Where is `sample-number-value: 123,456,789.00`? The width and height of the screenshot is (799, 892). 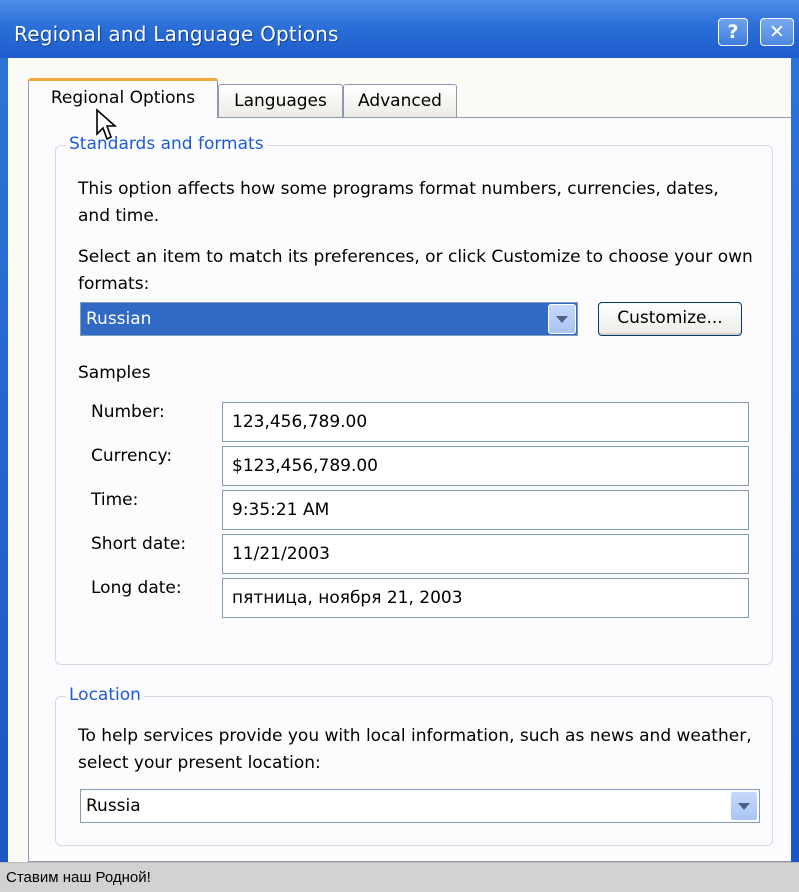
sample-number-value: 123,456,789.00 is located at coordinates (485, 422).